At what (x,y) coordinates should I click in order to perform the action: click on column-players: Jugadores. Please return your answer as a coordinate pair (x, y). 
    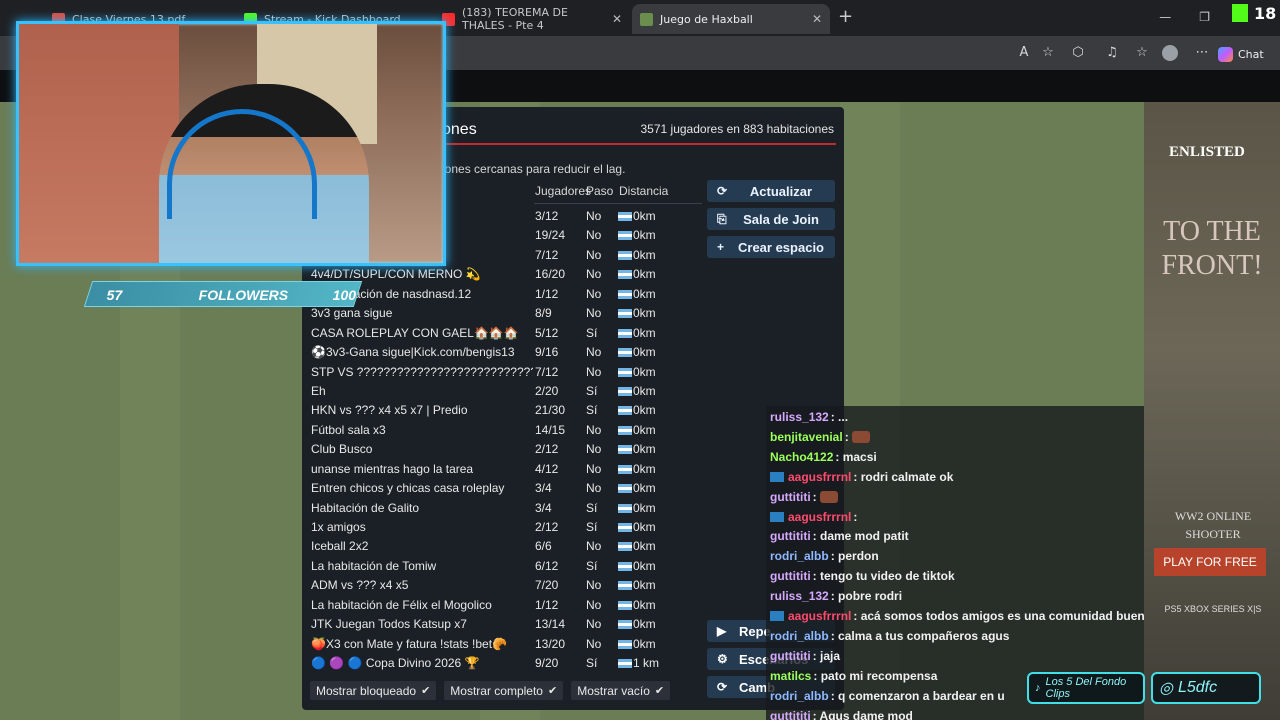
    Looking at the image, I should click on (563, 191).